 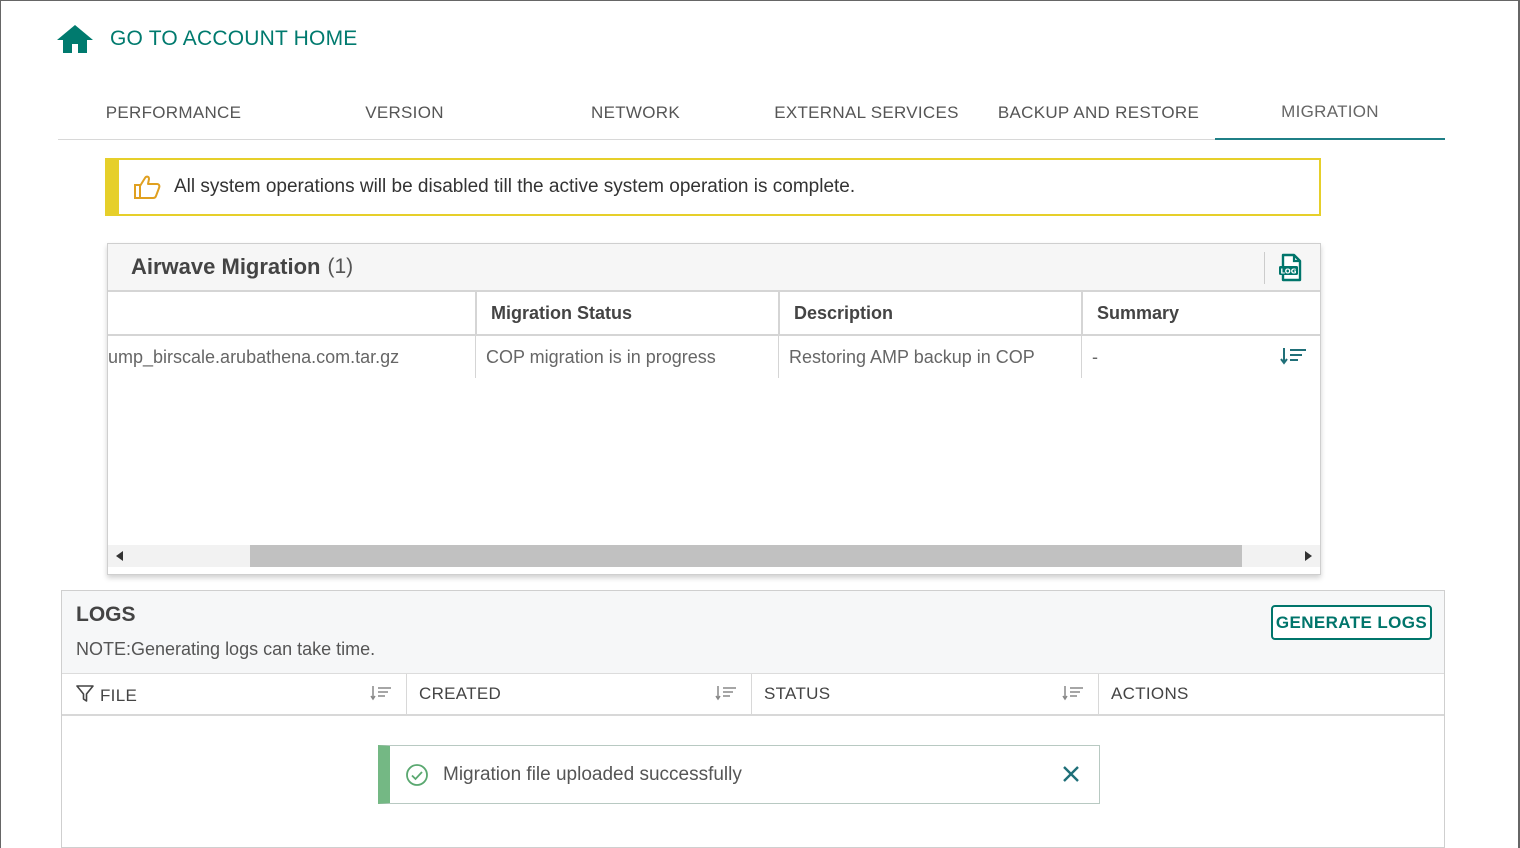 What do you see at coordinates (1150, 693) in the screenshot?
I see `actions-column-label: ACTIONS` at bounding box center [1150, 693].